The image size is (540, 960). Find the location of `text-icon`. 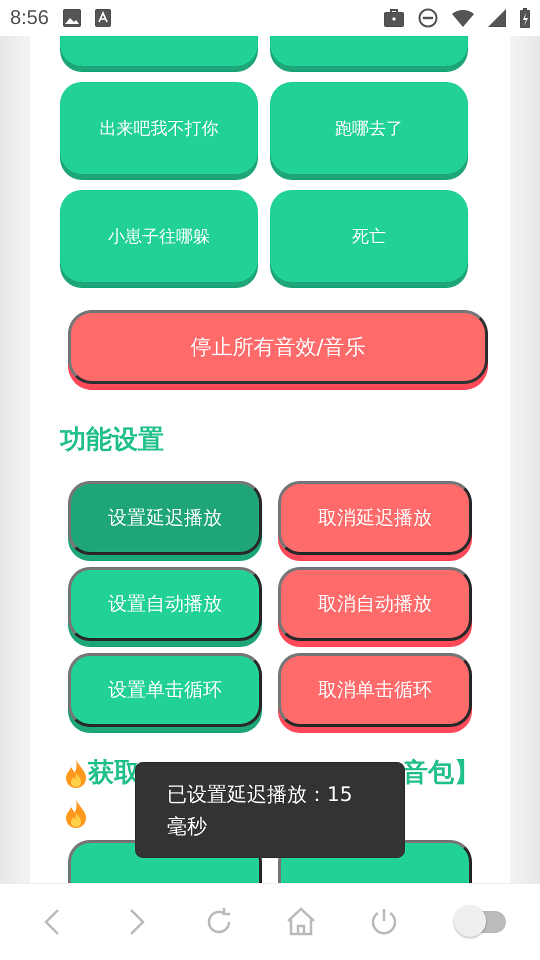

text-icon is located at coordinates (102, 18).